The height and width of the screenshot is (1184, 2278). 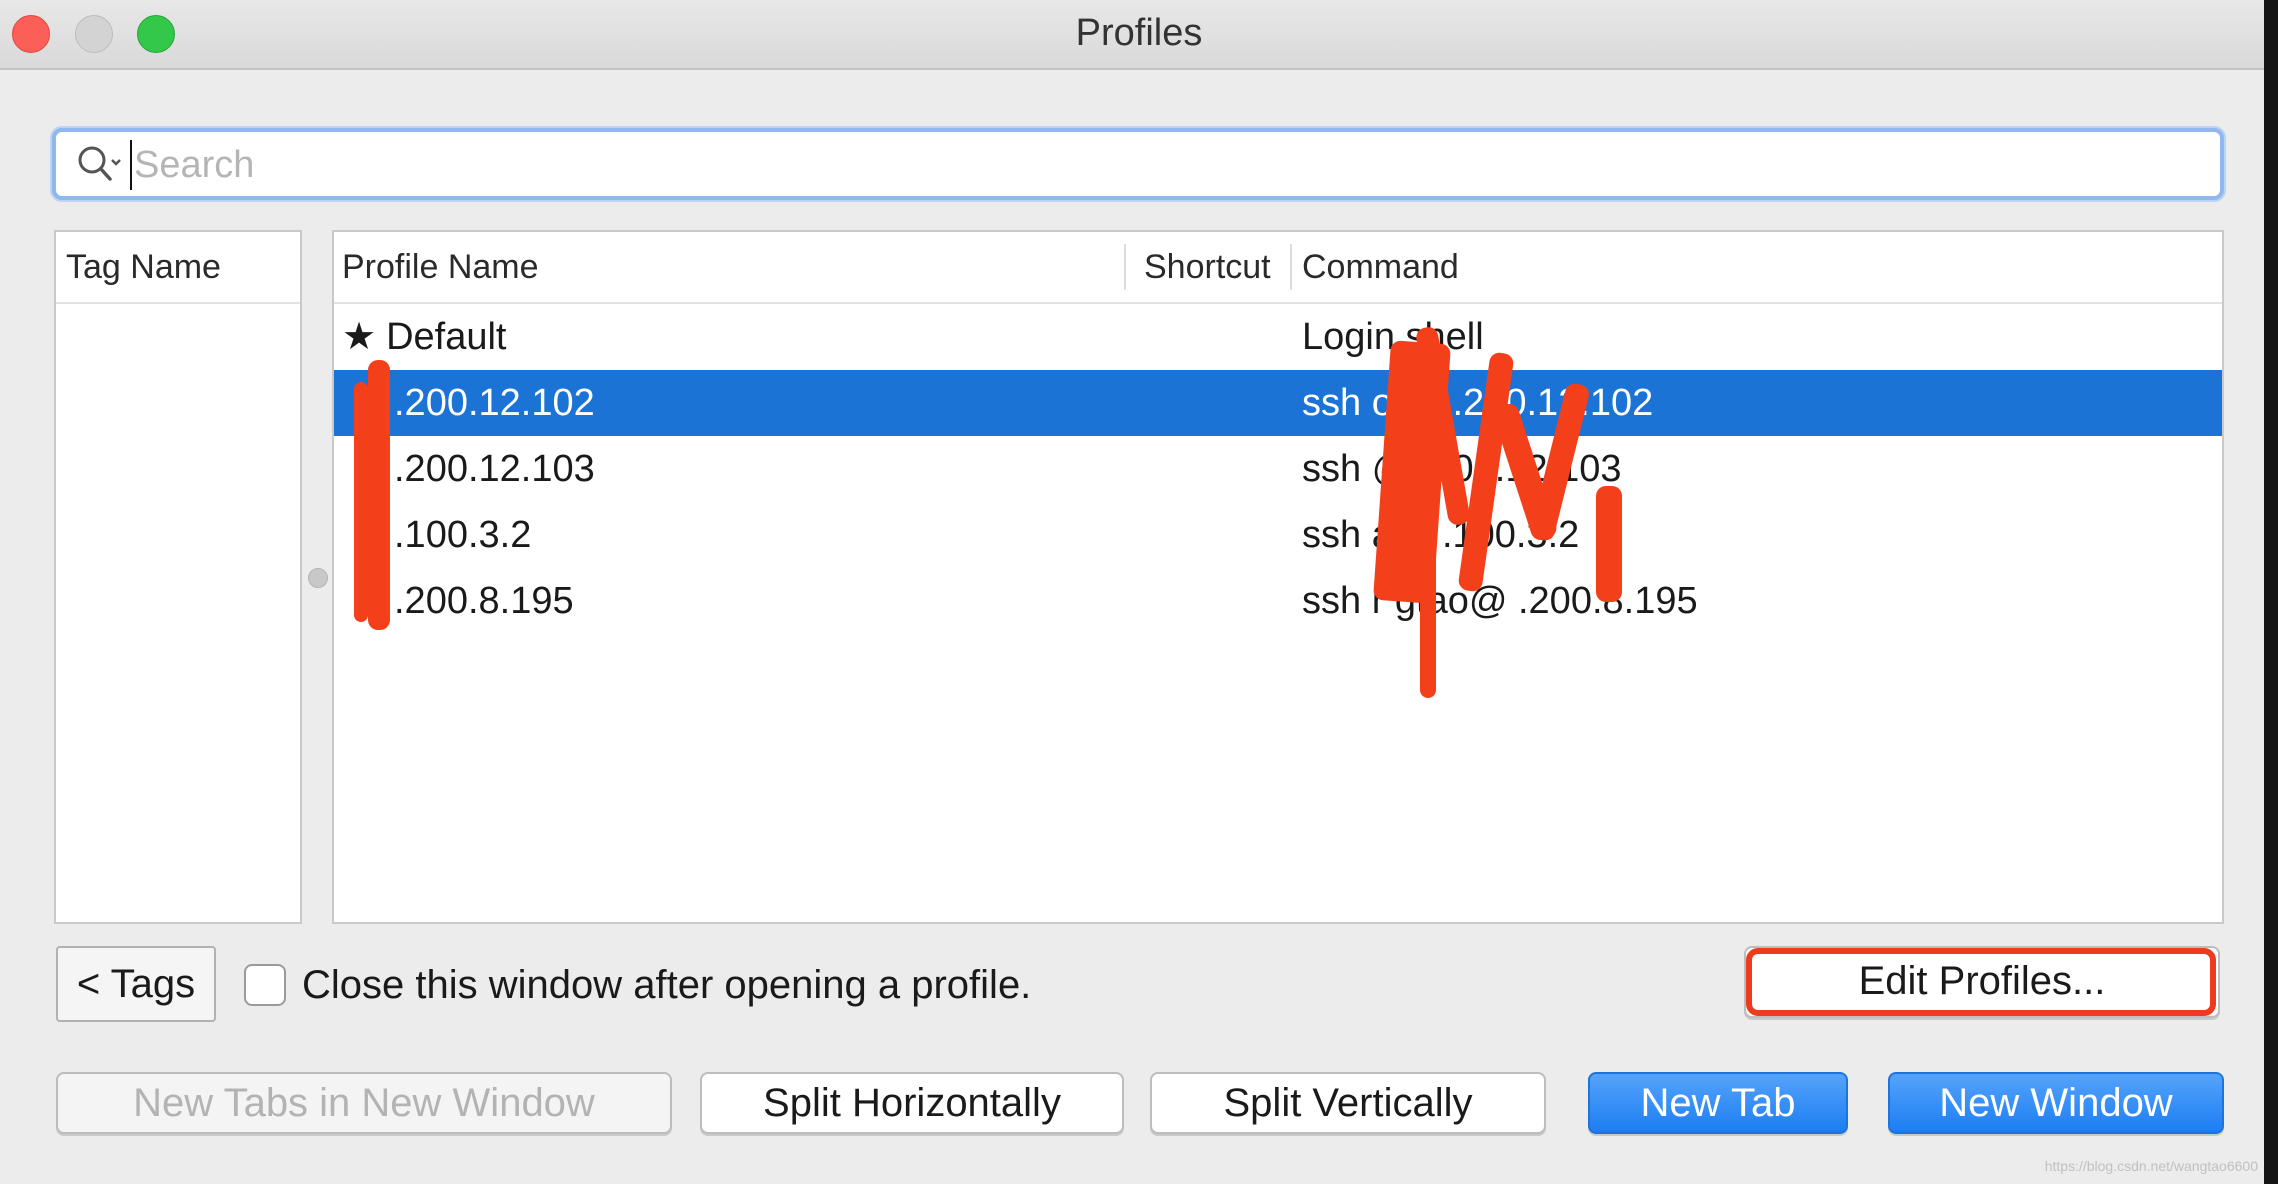 What do you see at coordinates (364, 1103) in the screenshot?
I see `new-tabs-in-new-window-button: New Tabs in New Window` at bounding box center [364, 1103].